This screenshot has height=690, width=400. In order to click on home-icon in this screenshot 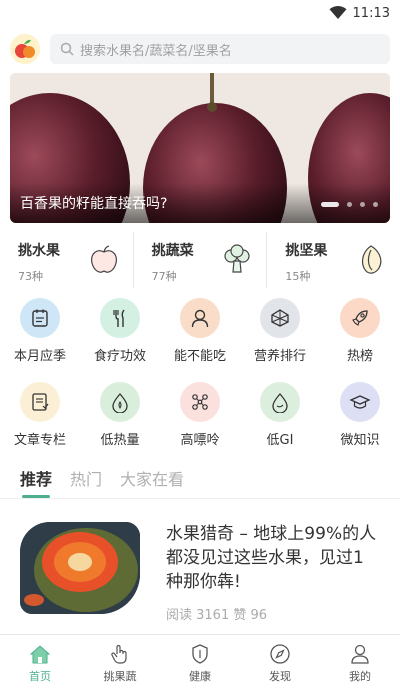, I will do `click(40, 654)`.